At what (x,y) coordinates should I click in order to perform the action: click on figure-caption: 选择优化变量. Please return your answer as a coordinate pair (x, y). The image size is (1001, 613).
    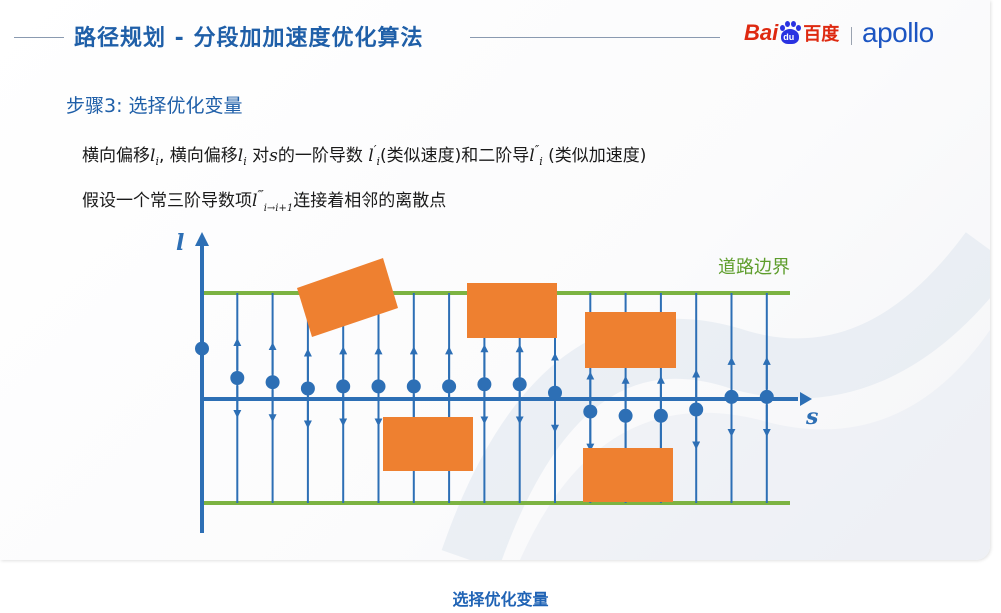
    Looking at the image, I should click on (500, 599).